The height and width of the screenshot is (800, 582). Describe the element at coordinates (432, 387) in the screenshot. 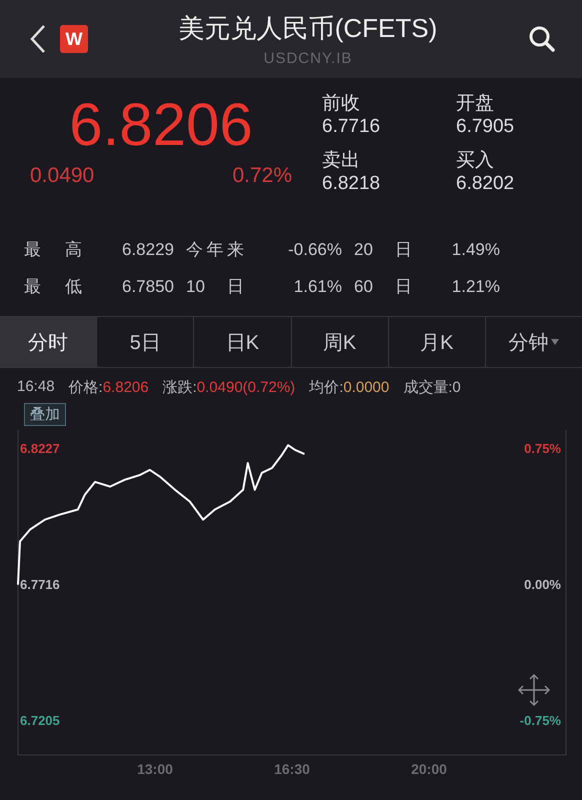

I see `info-item: 成交量:0` at that location.